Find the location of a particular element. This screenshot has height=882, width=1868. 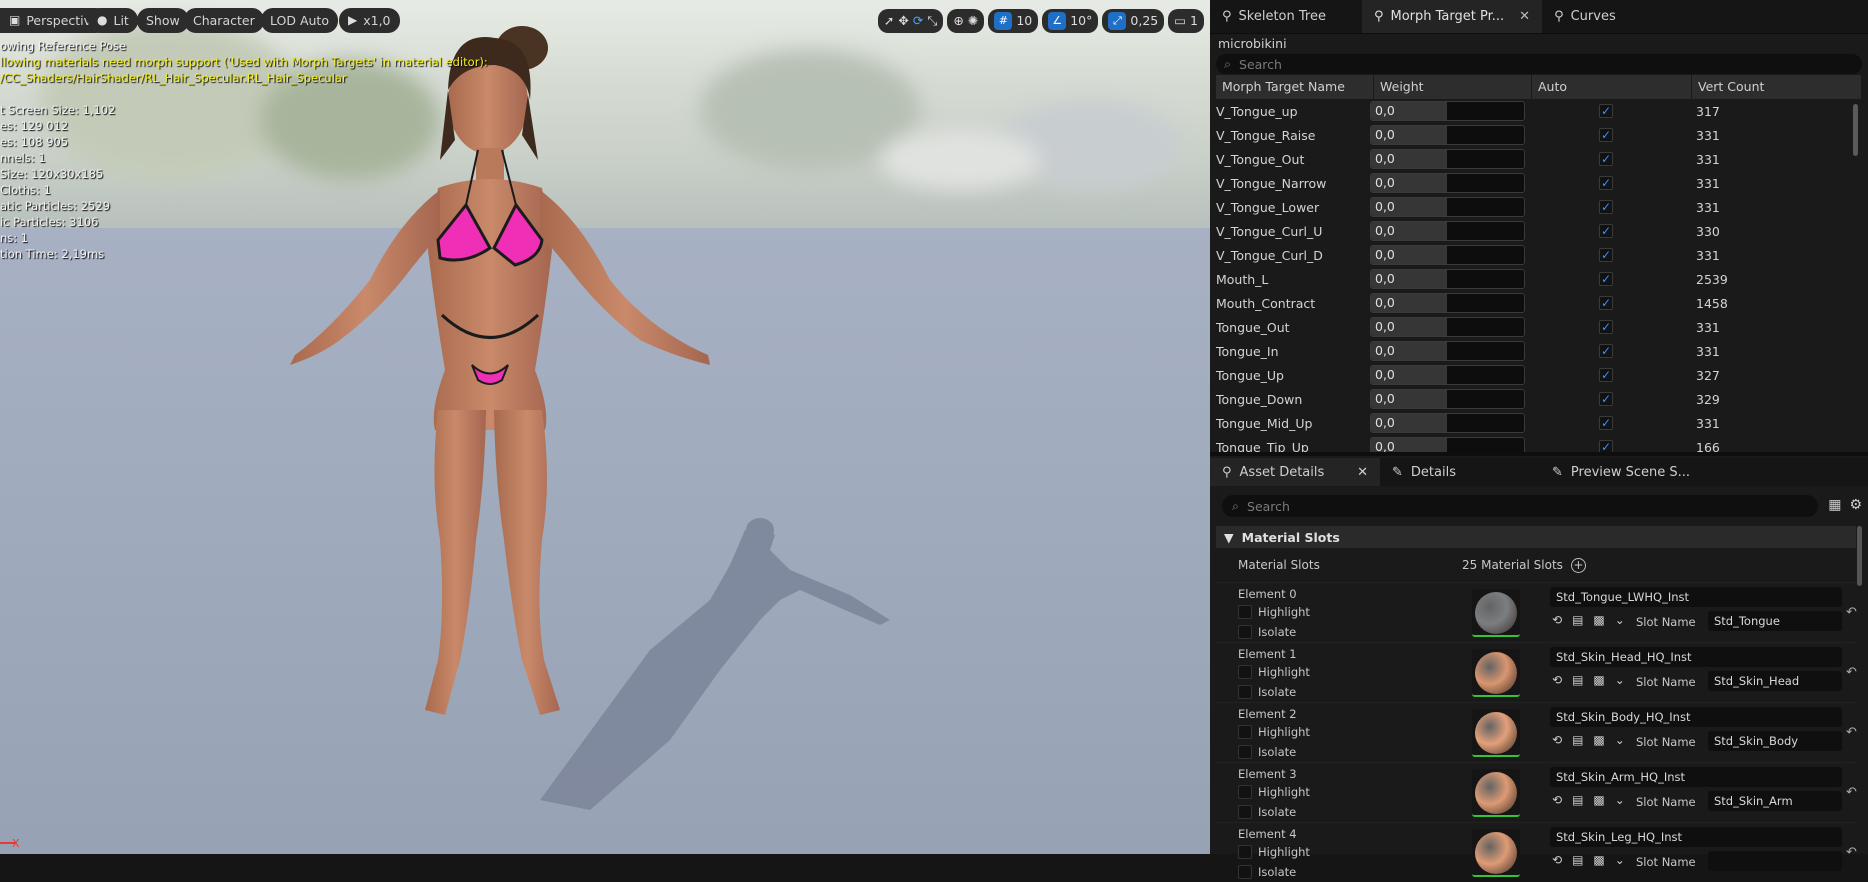

slot-name-input: Std_Tongue is located at coordinates (1775, 621).